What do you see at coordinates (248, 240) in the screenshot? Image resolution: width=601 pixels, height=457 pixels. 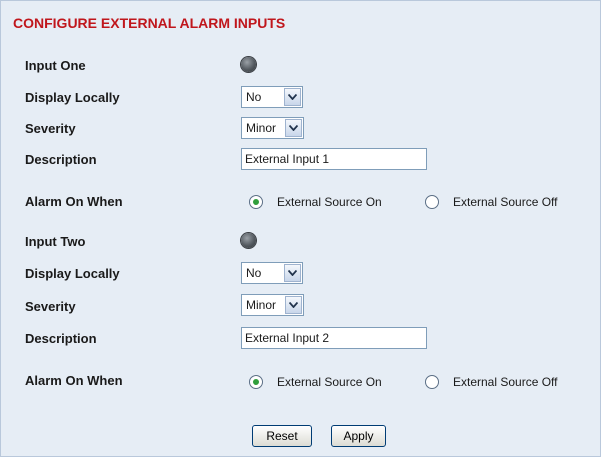 I see `input-two-status-led-icon` at bounding box center [248, 240].